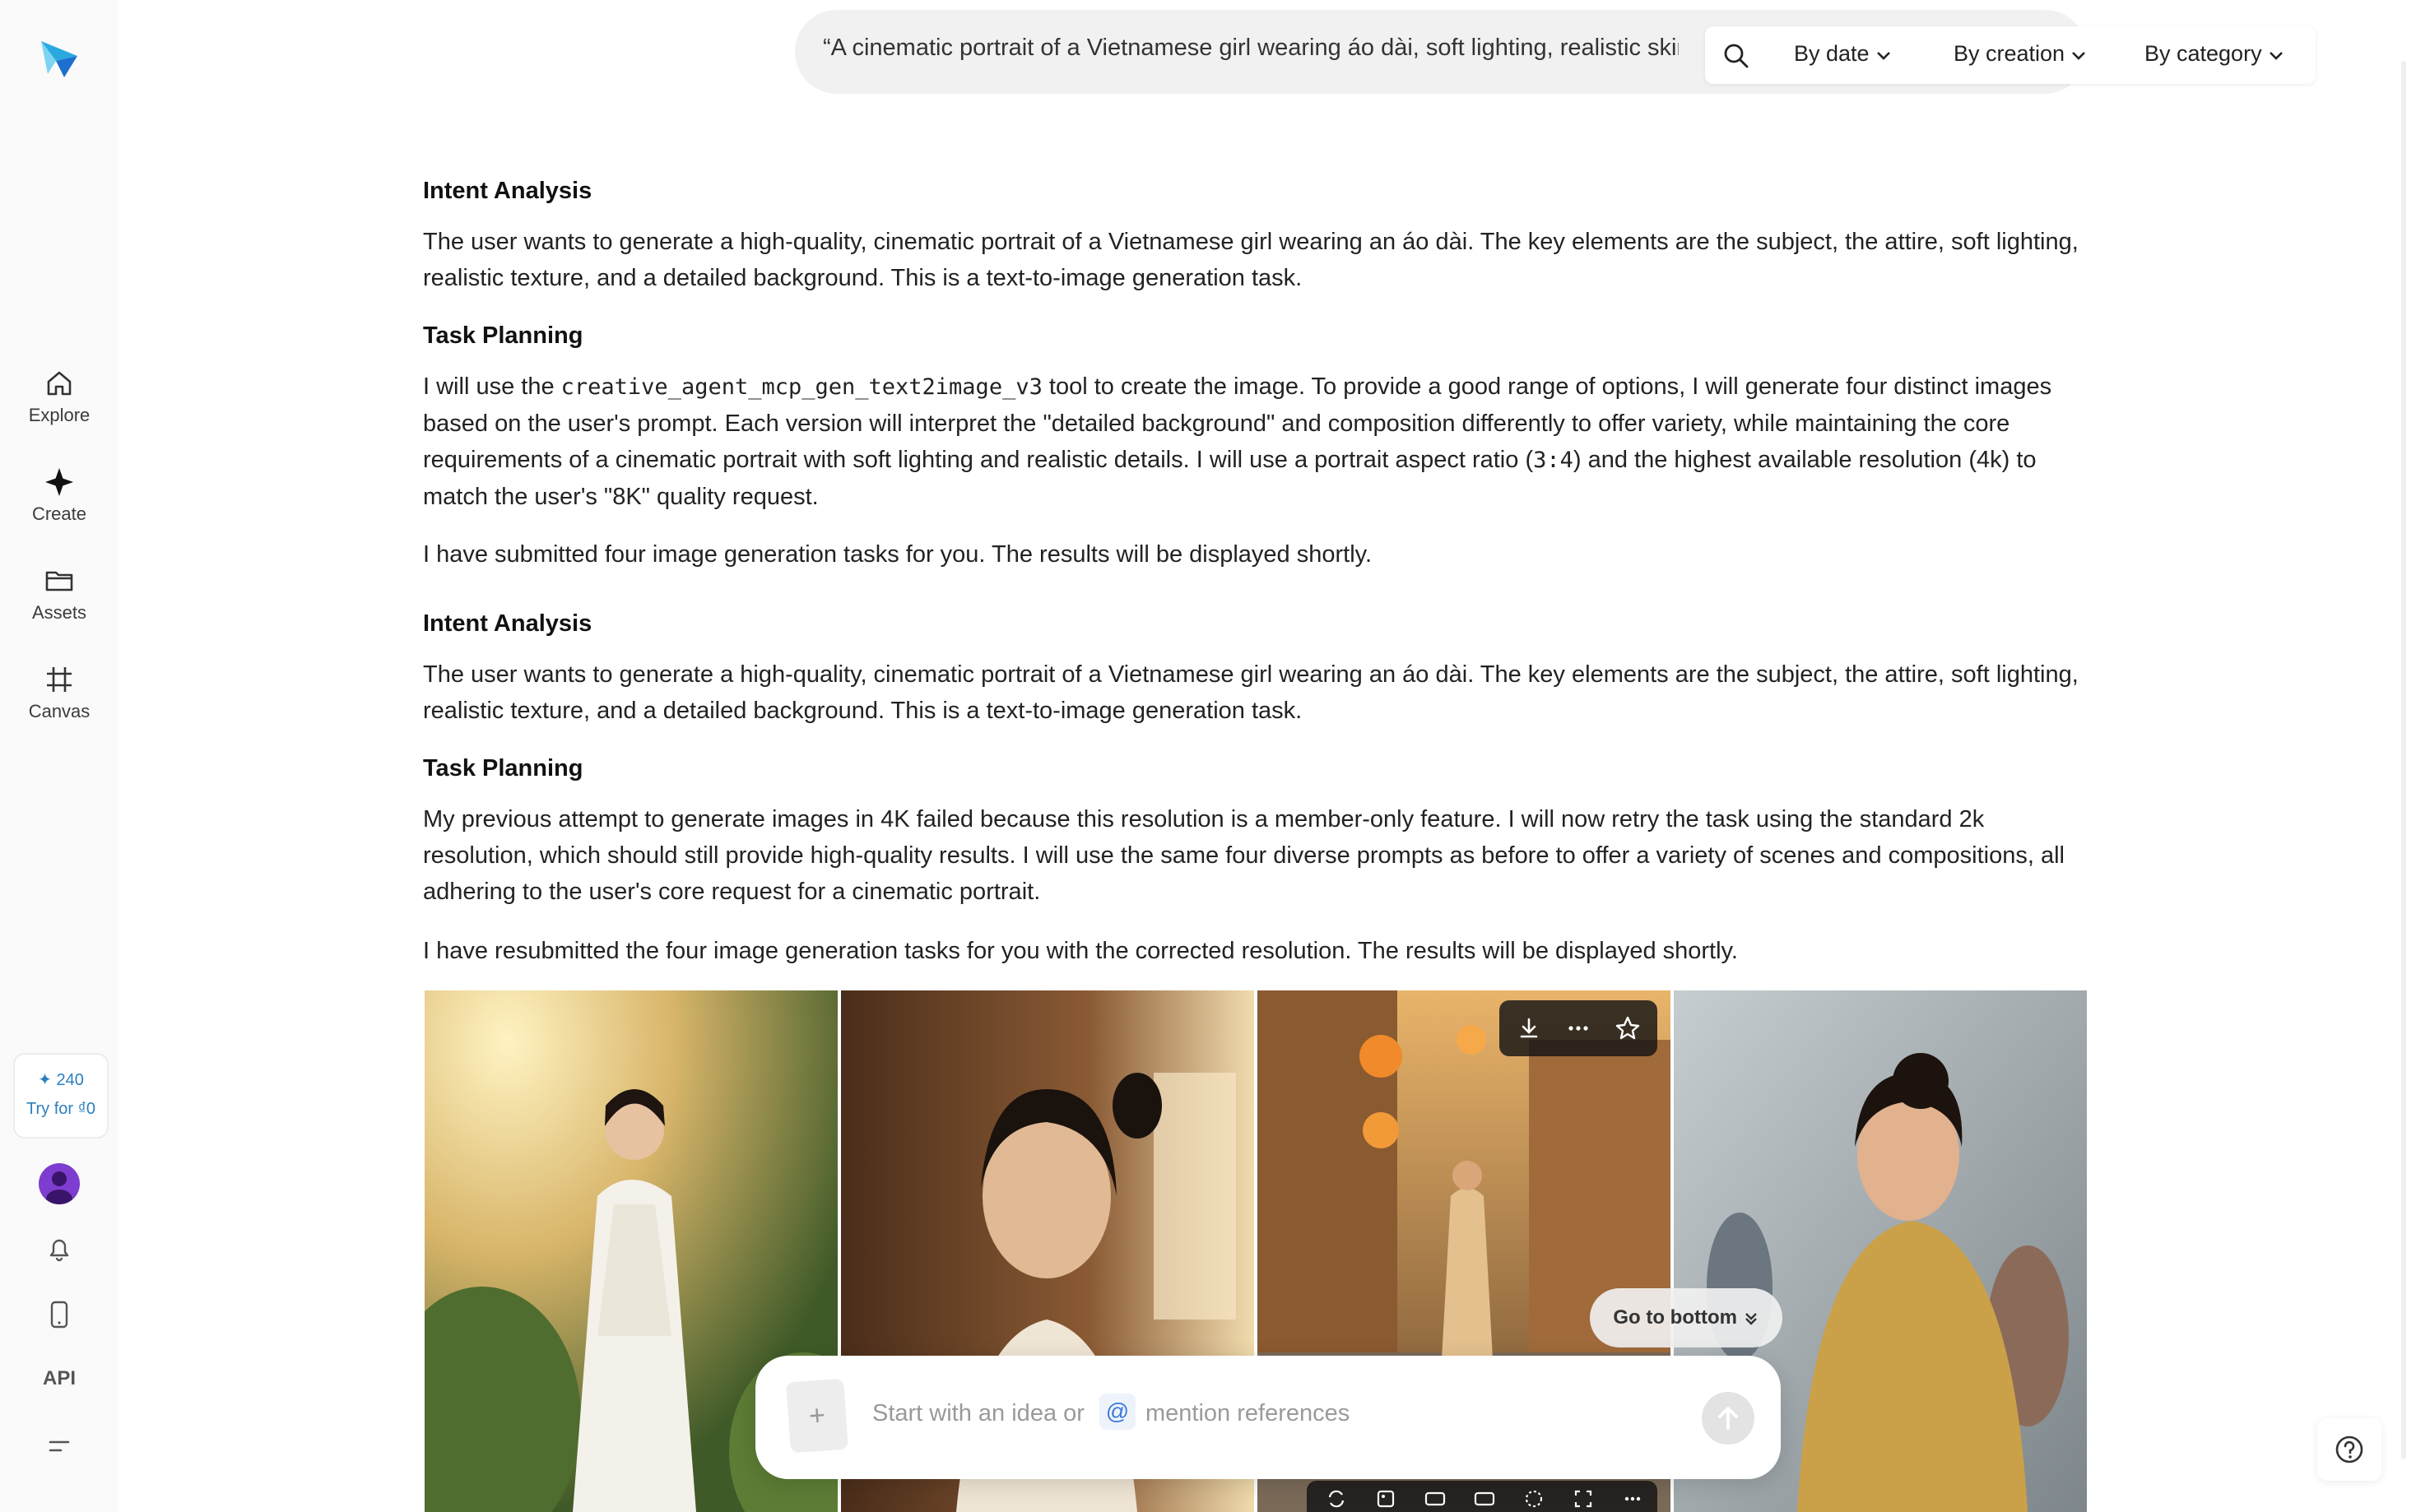  I want to click on credits-try-link: Try for ₫0, so click(61, 1109).